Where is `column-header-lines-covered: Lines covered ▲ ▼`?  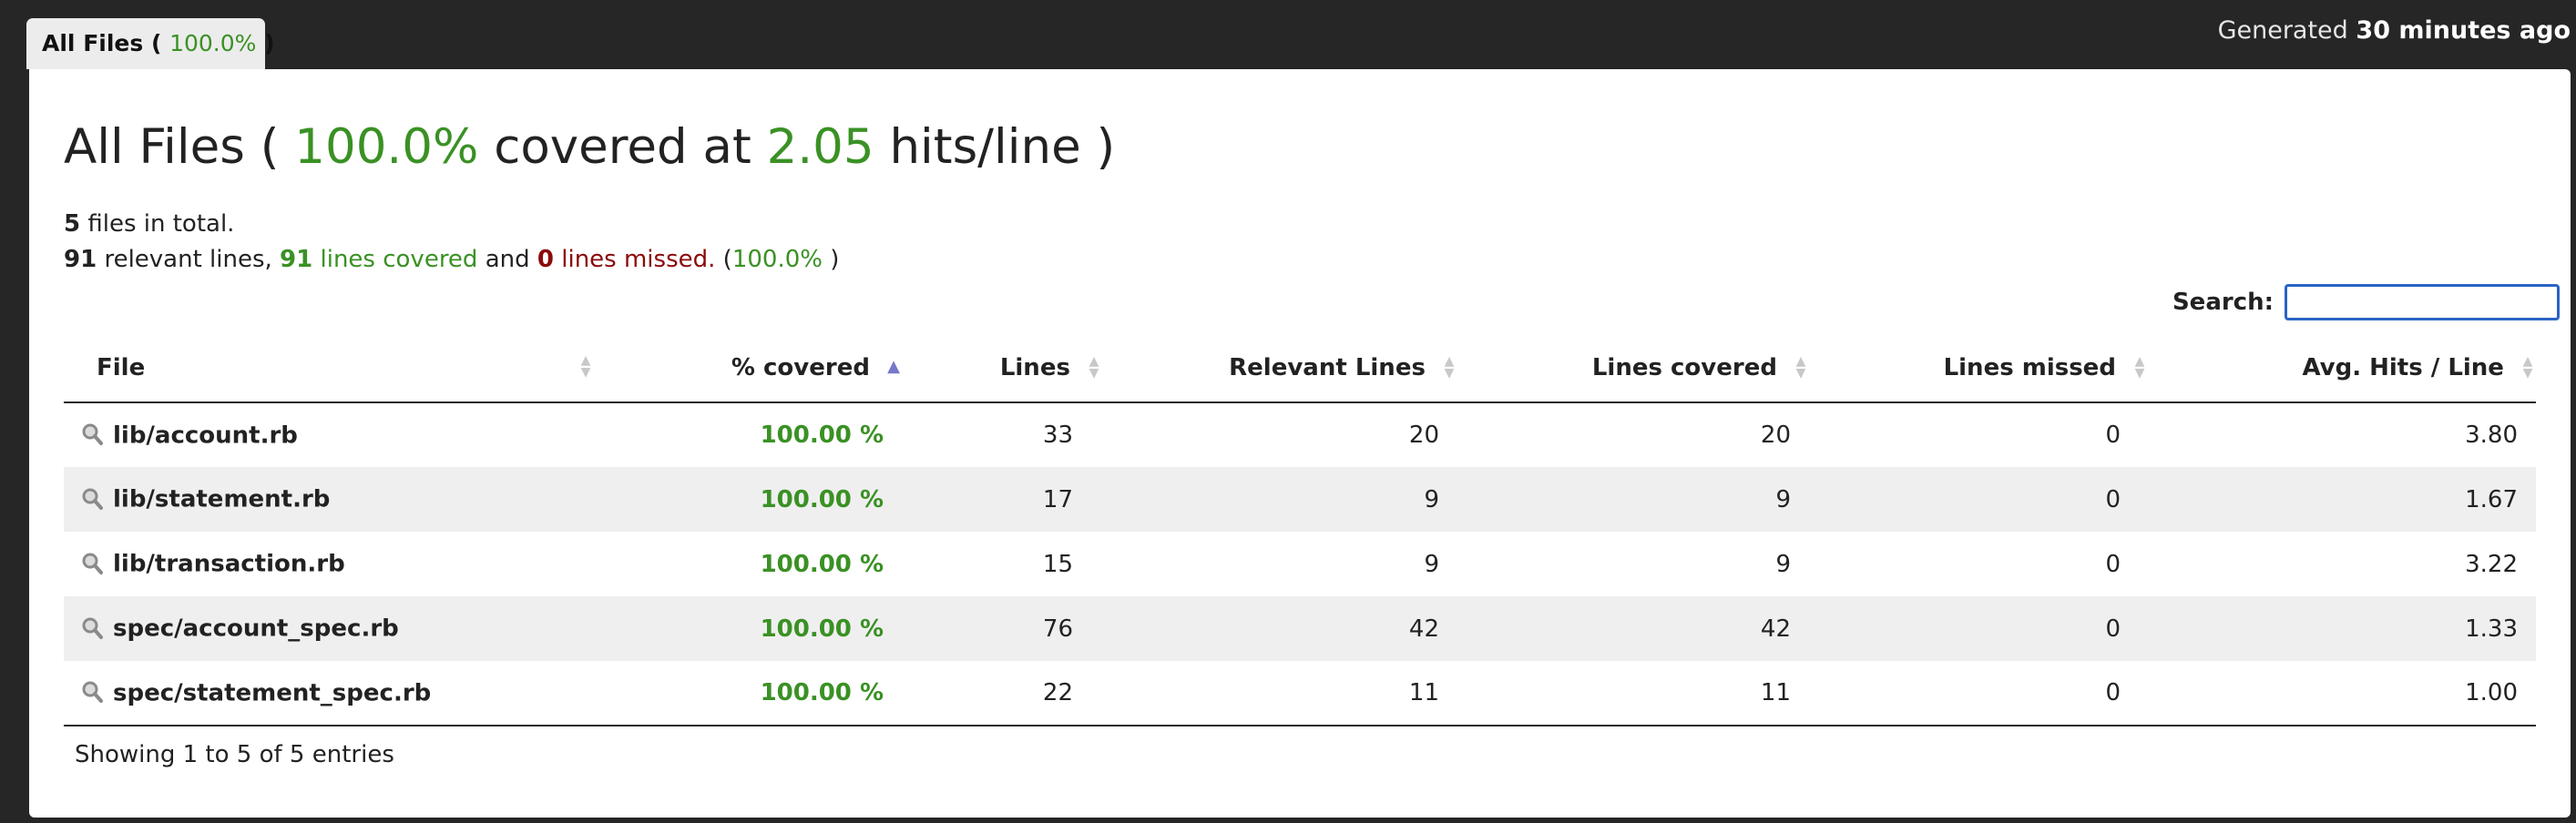
column-header-lines-covered: Lines covered ▲ ▼ is located at coordinates (1633, 368).